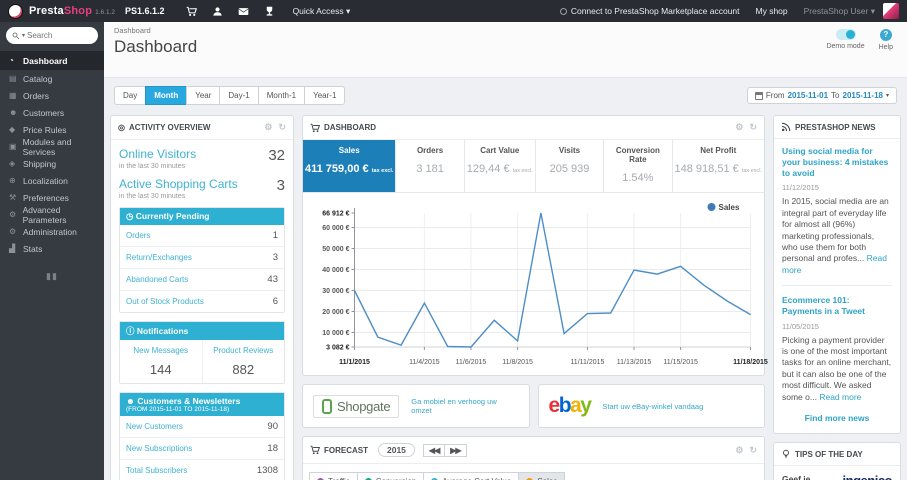  What do you see at coordinates (202, 331) in the screenshot?
I see `notifications-header: ⓘ Notifications` at bounding box center [202, 331].